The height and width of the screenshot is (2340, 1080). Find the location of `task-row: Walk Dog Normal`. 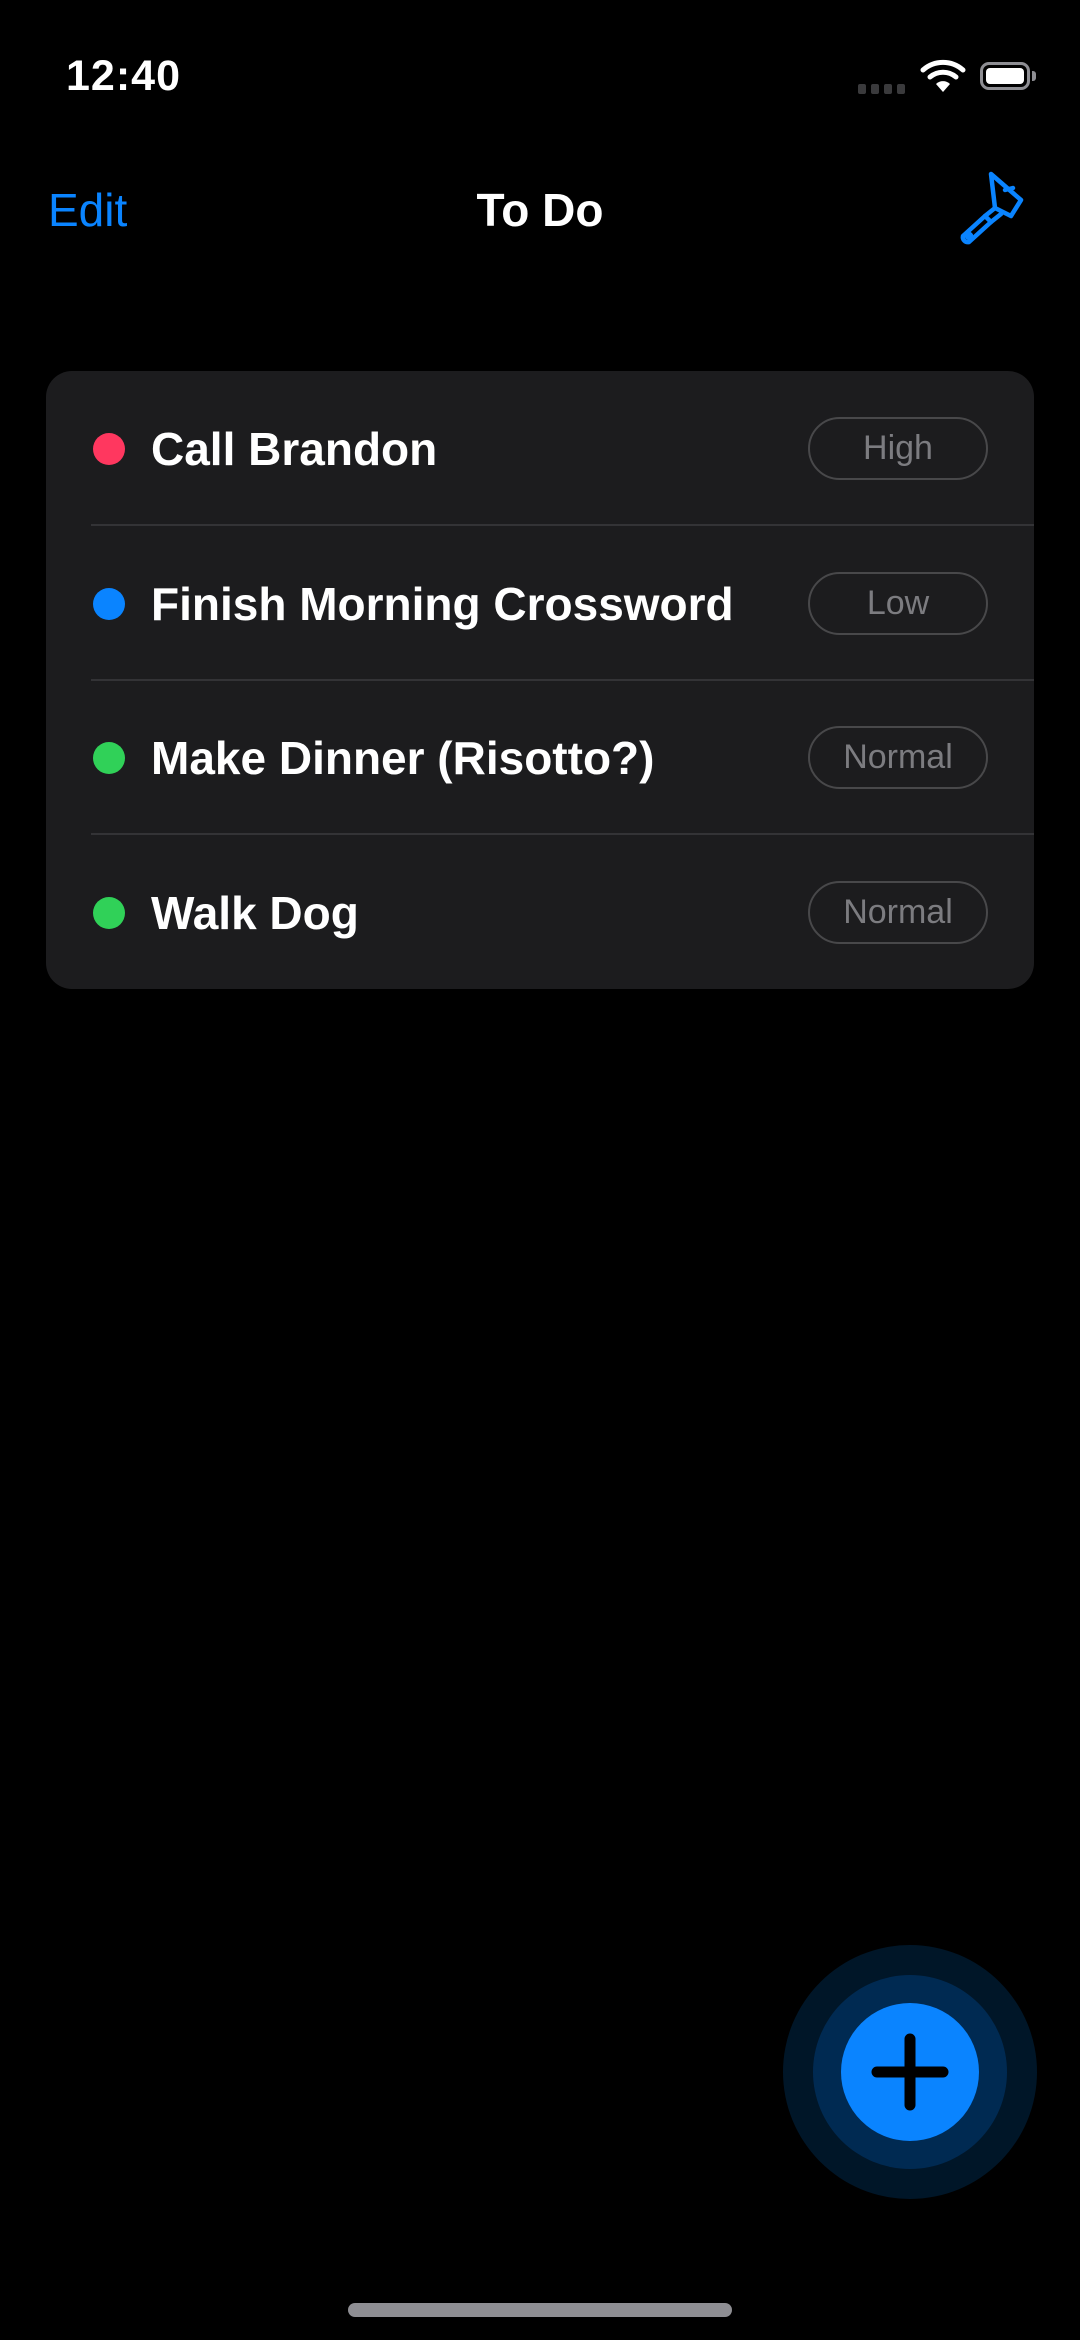

task-row: Walk Dog Normal is located at coordinates (540, 912).